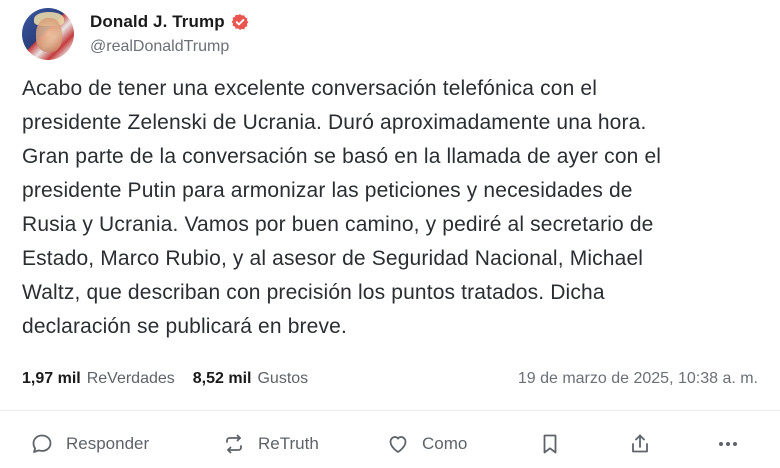  Describe the element at coordinates (42, 443) in the screenshot. I see `reply-icon` at that location.